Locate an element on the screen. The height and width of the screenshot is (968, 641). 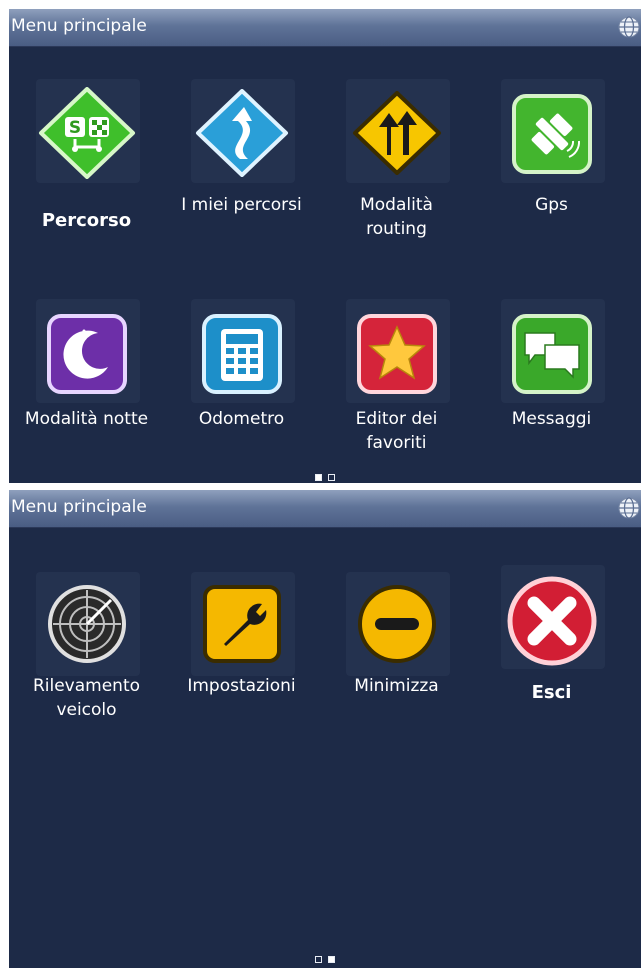
menu-item-esci: Esci is located at coordinates (551, 655).